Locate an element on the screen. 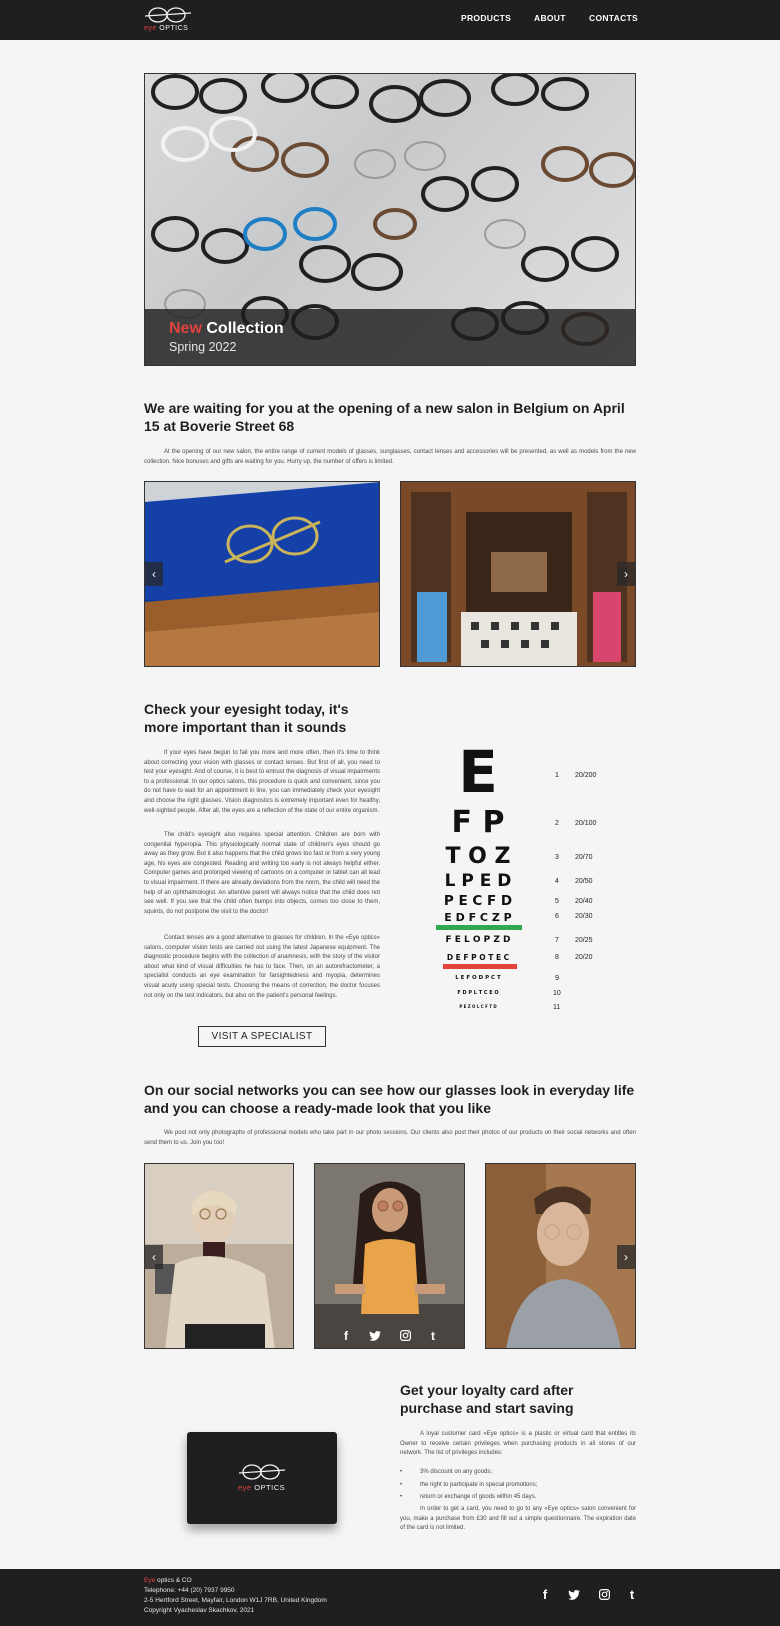 The height and width of the screenshot is (1626, 780). nav-contacts: CONTACTS is located at coordinates (613, 18).